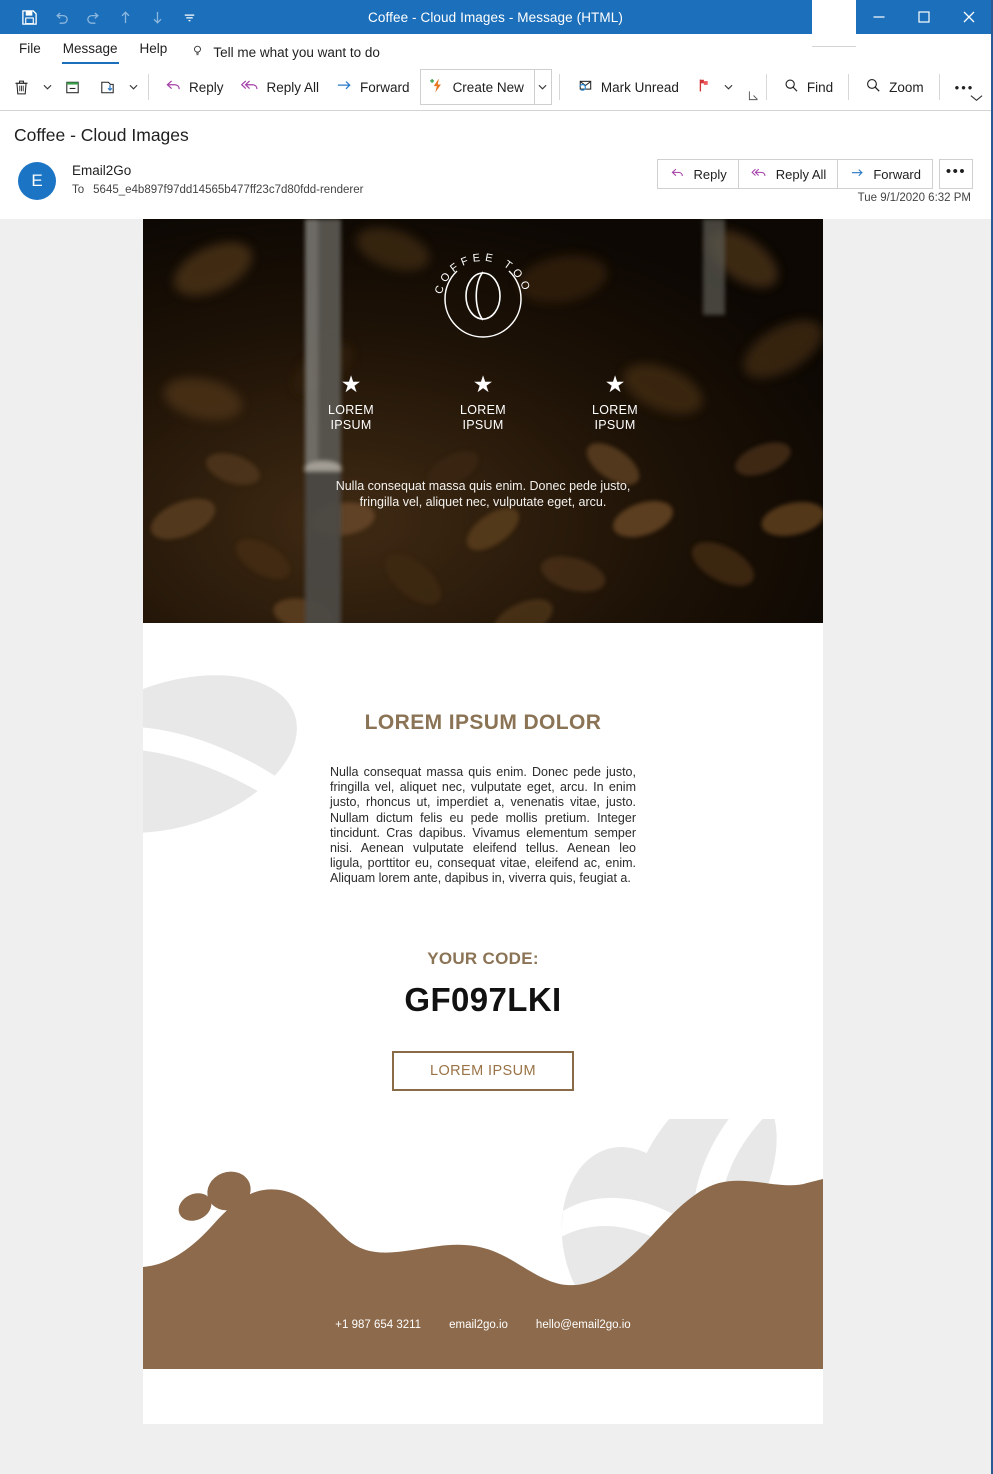 The image size is (993, 1474). Describe the element at coordinates (878, 17) in the screenshot. I see `minimize-button` at that location.